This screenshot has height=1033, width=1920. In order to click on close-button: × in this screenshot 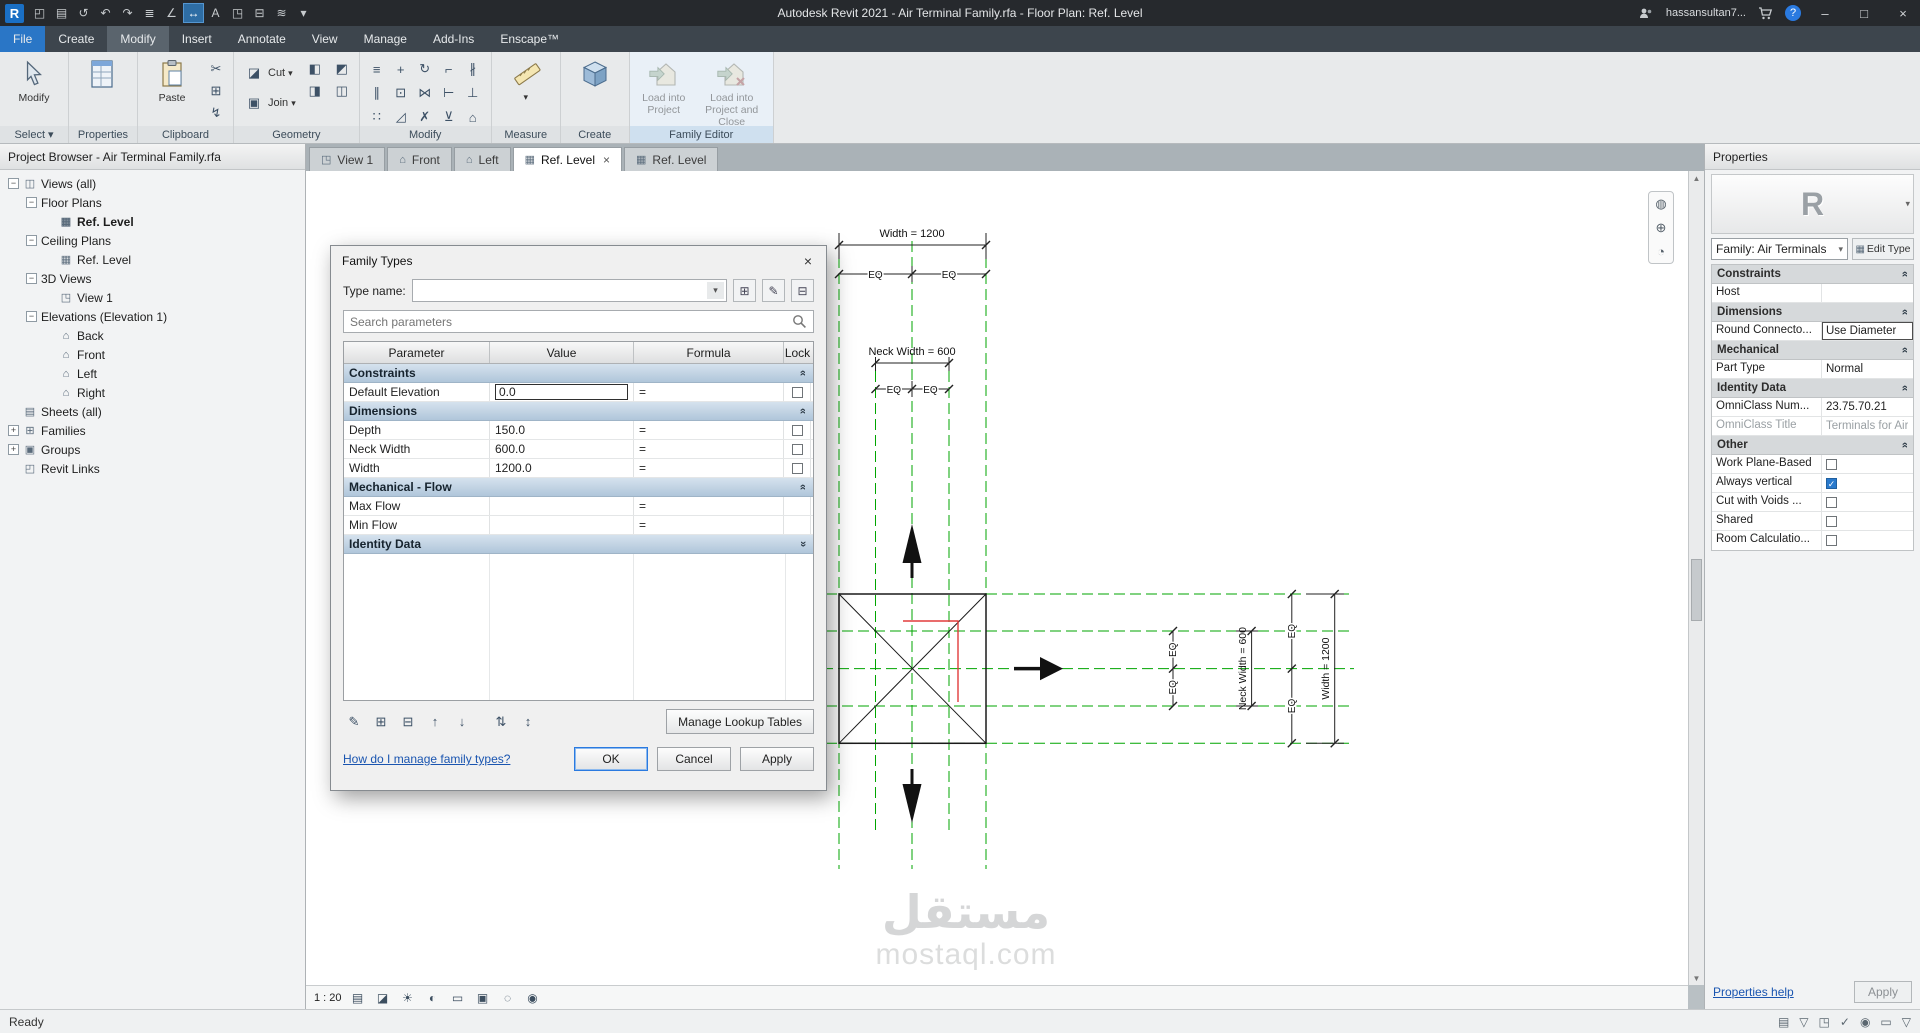, I will do `click(1903, 13)`.